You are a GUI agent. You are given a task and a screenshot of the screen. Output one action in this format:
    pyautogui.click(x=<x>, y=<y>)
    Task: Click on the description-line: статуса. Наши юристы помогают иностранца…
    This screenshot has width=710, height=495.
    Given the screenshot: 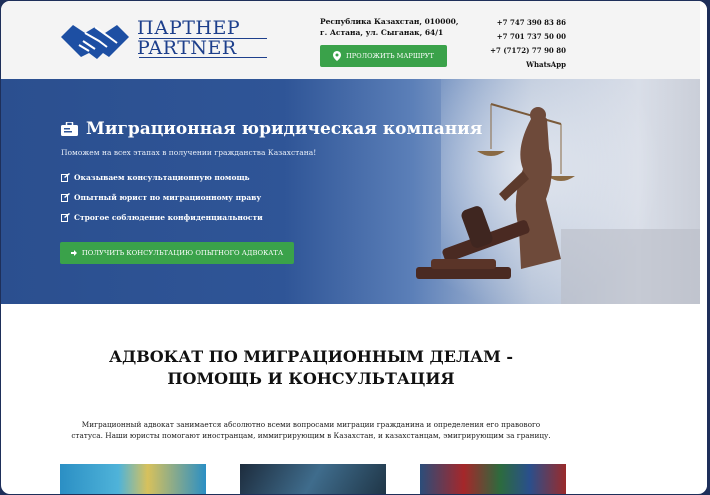 What is the action you would take?
    pyautogui.click(x=311, y=435)
    